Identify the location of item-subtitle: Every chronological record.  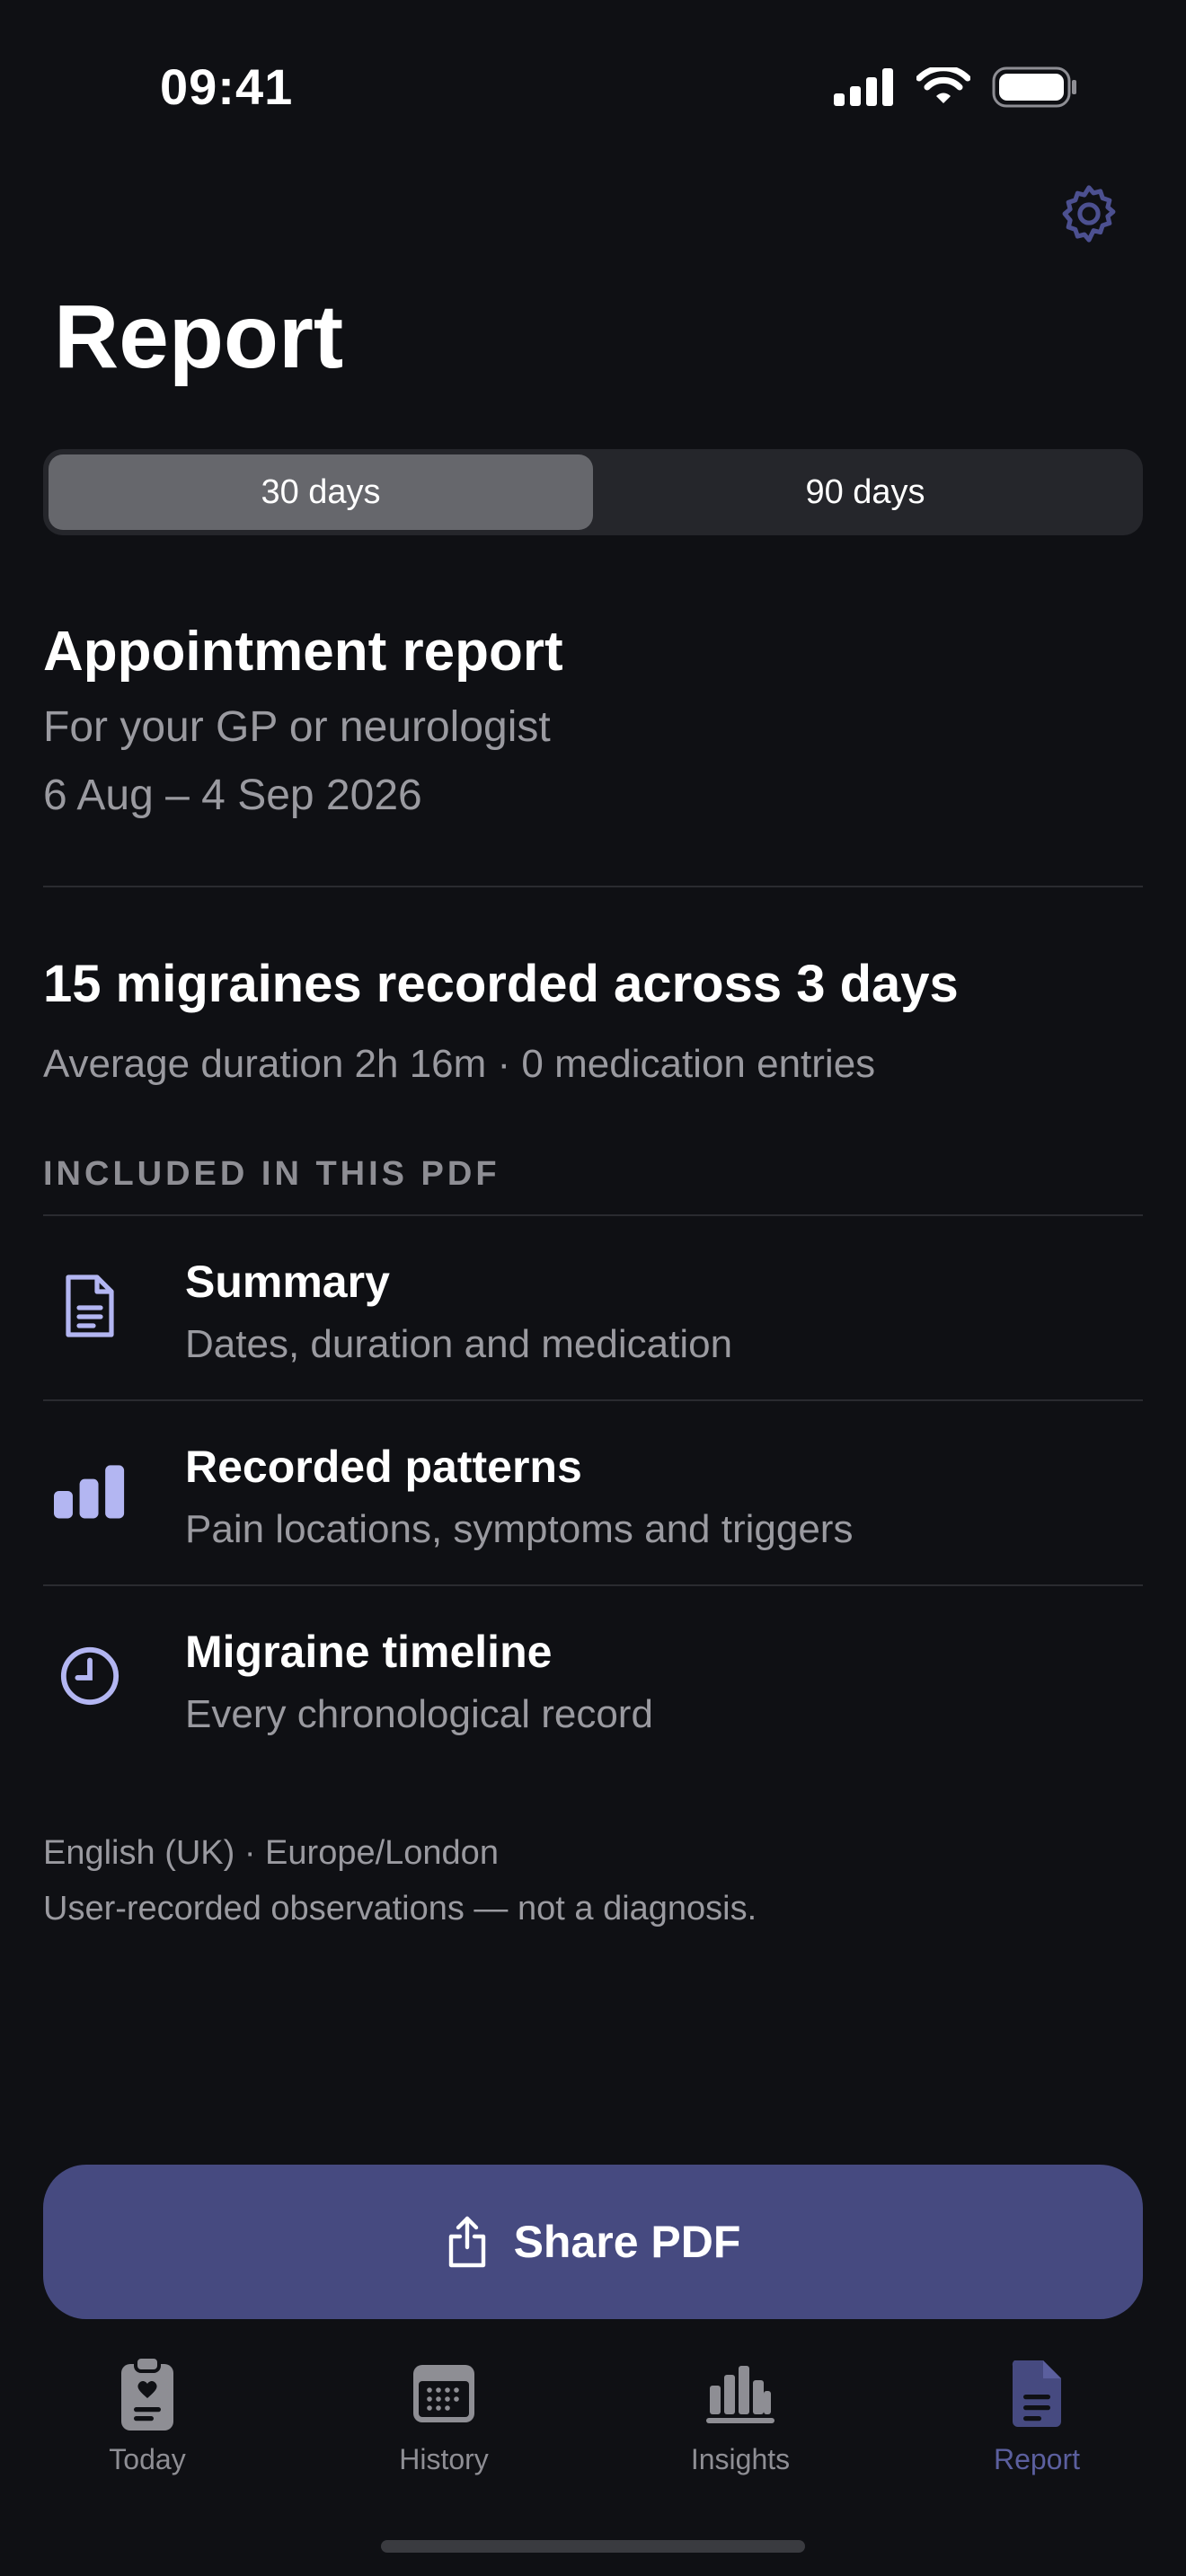
(419, 1714).